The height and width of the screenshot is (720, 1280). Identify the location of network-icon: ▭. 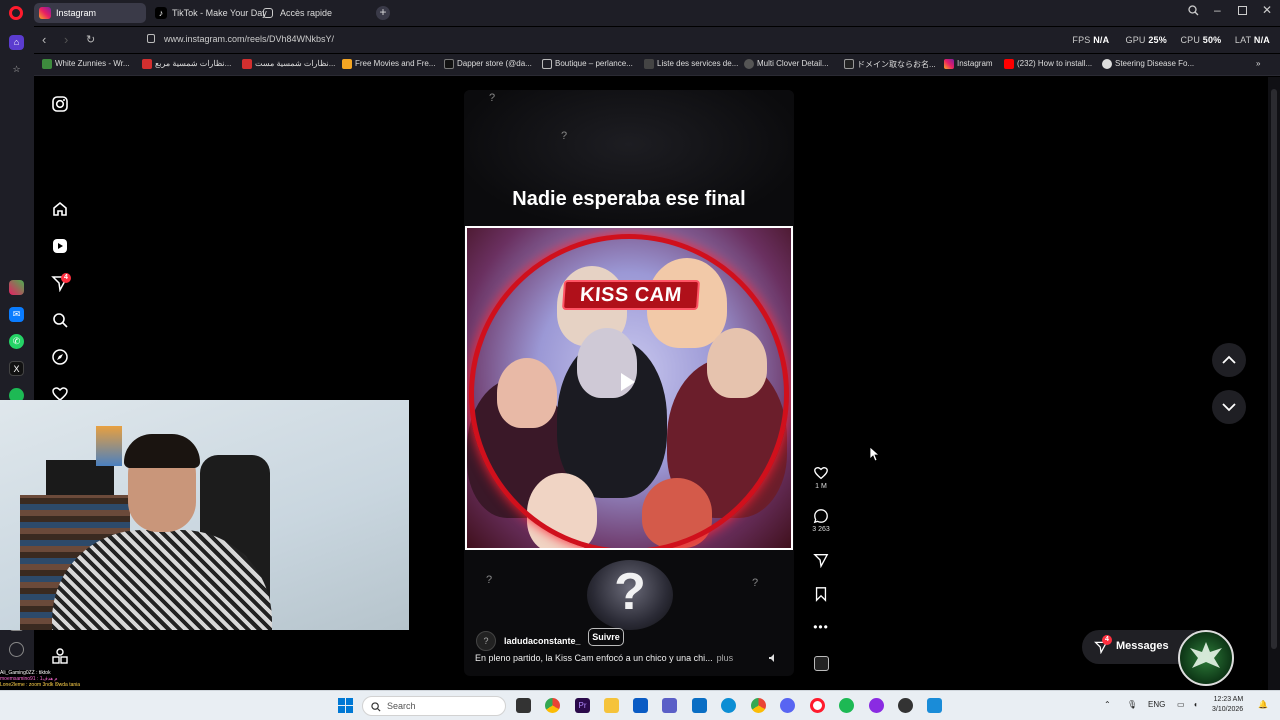
(1181, 704).